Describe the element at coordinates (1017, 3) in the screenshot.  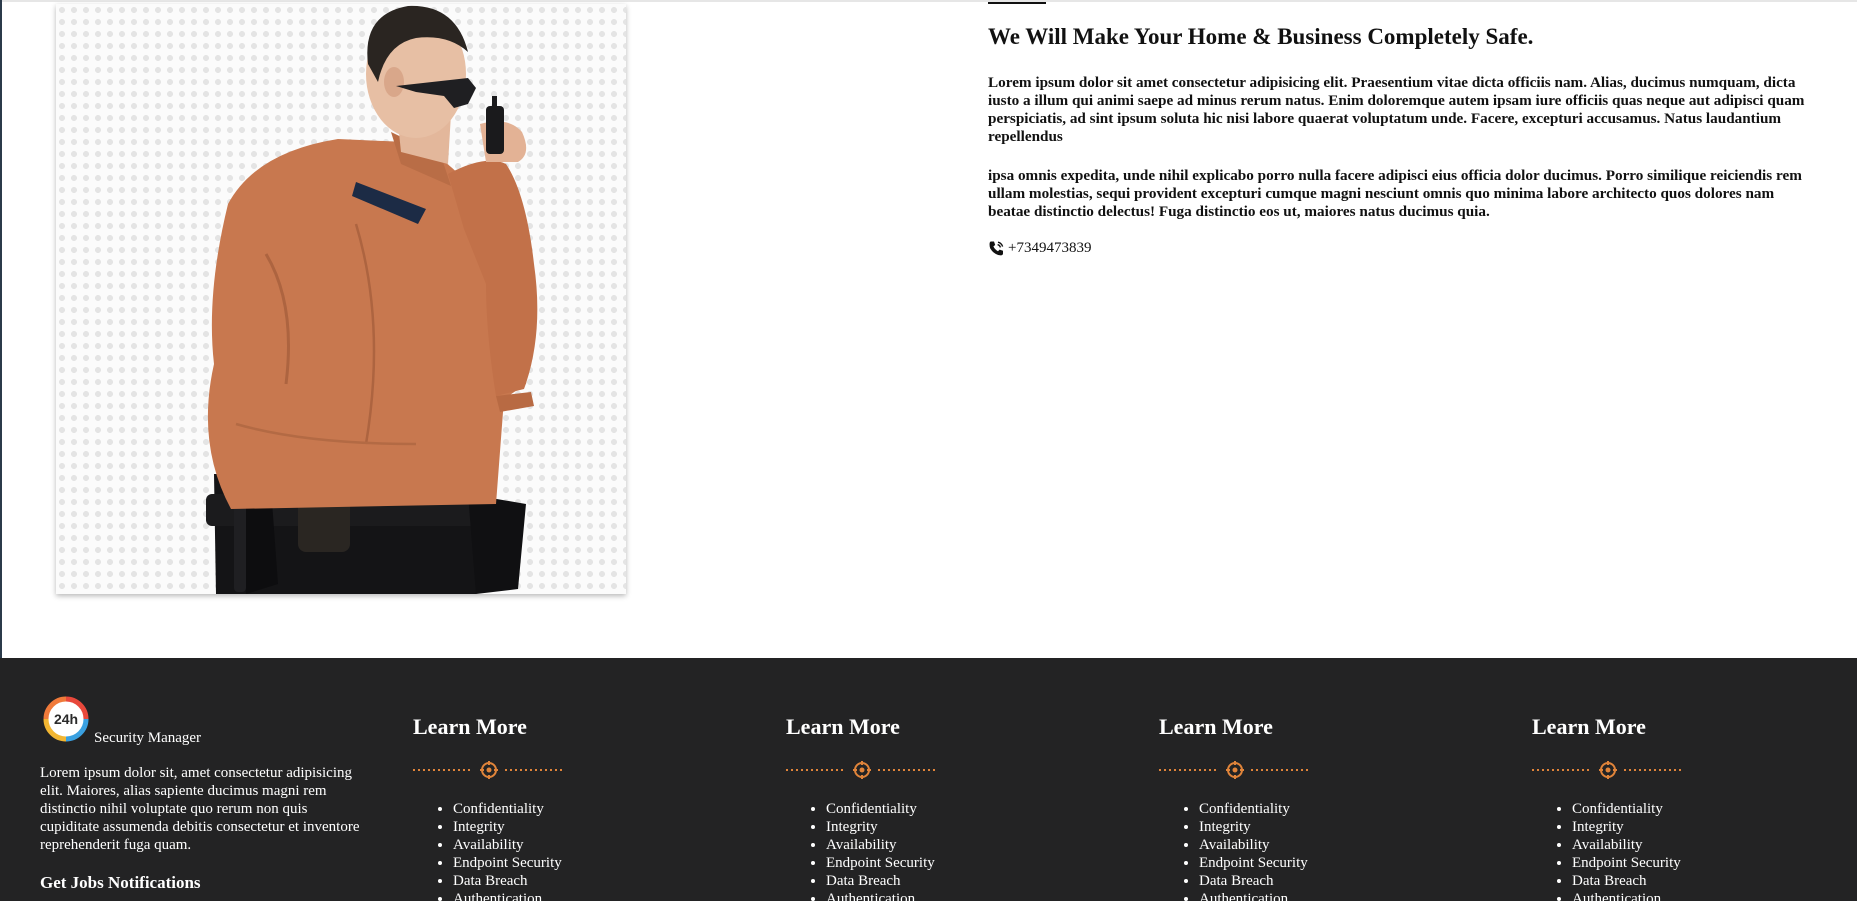
I see `title-accent-bar` at that location.